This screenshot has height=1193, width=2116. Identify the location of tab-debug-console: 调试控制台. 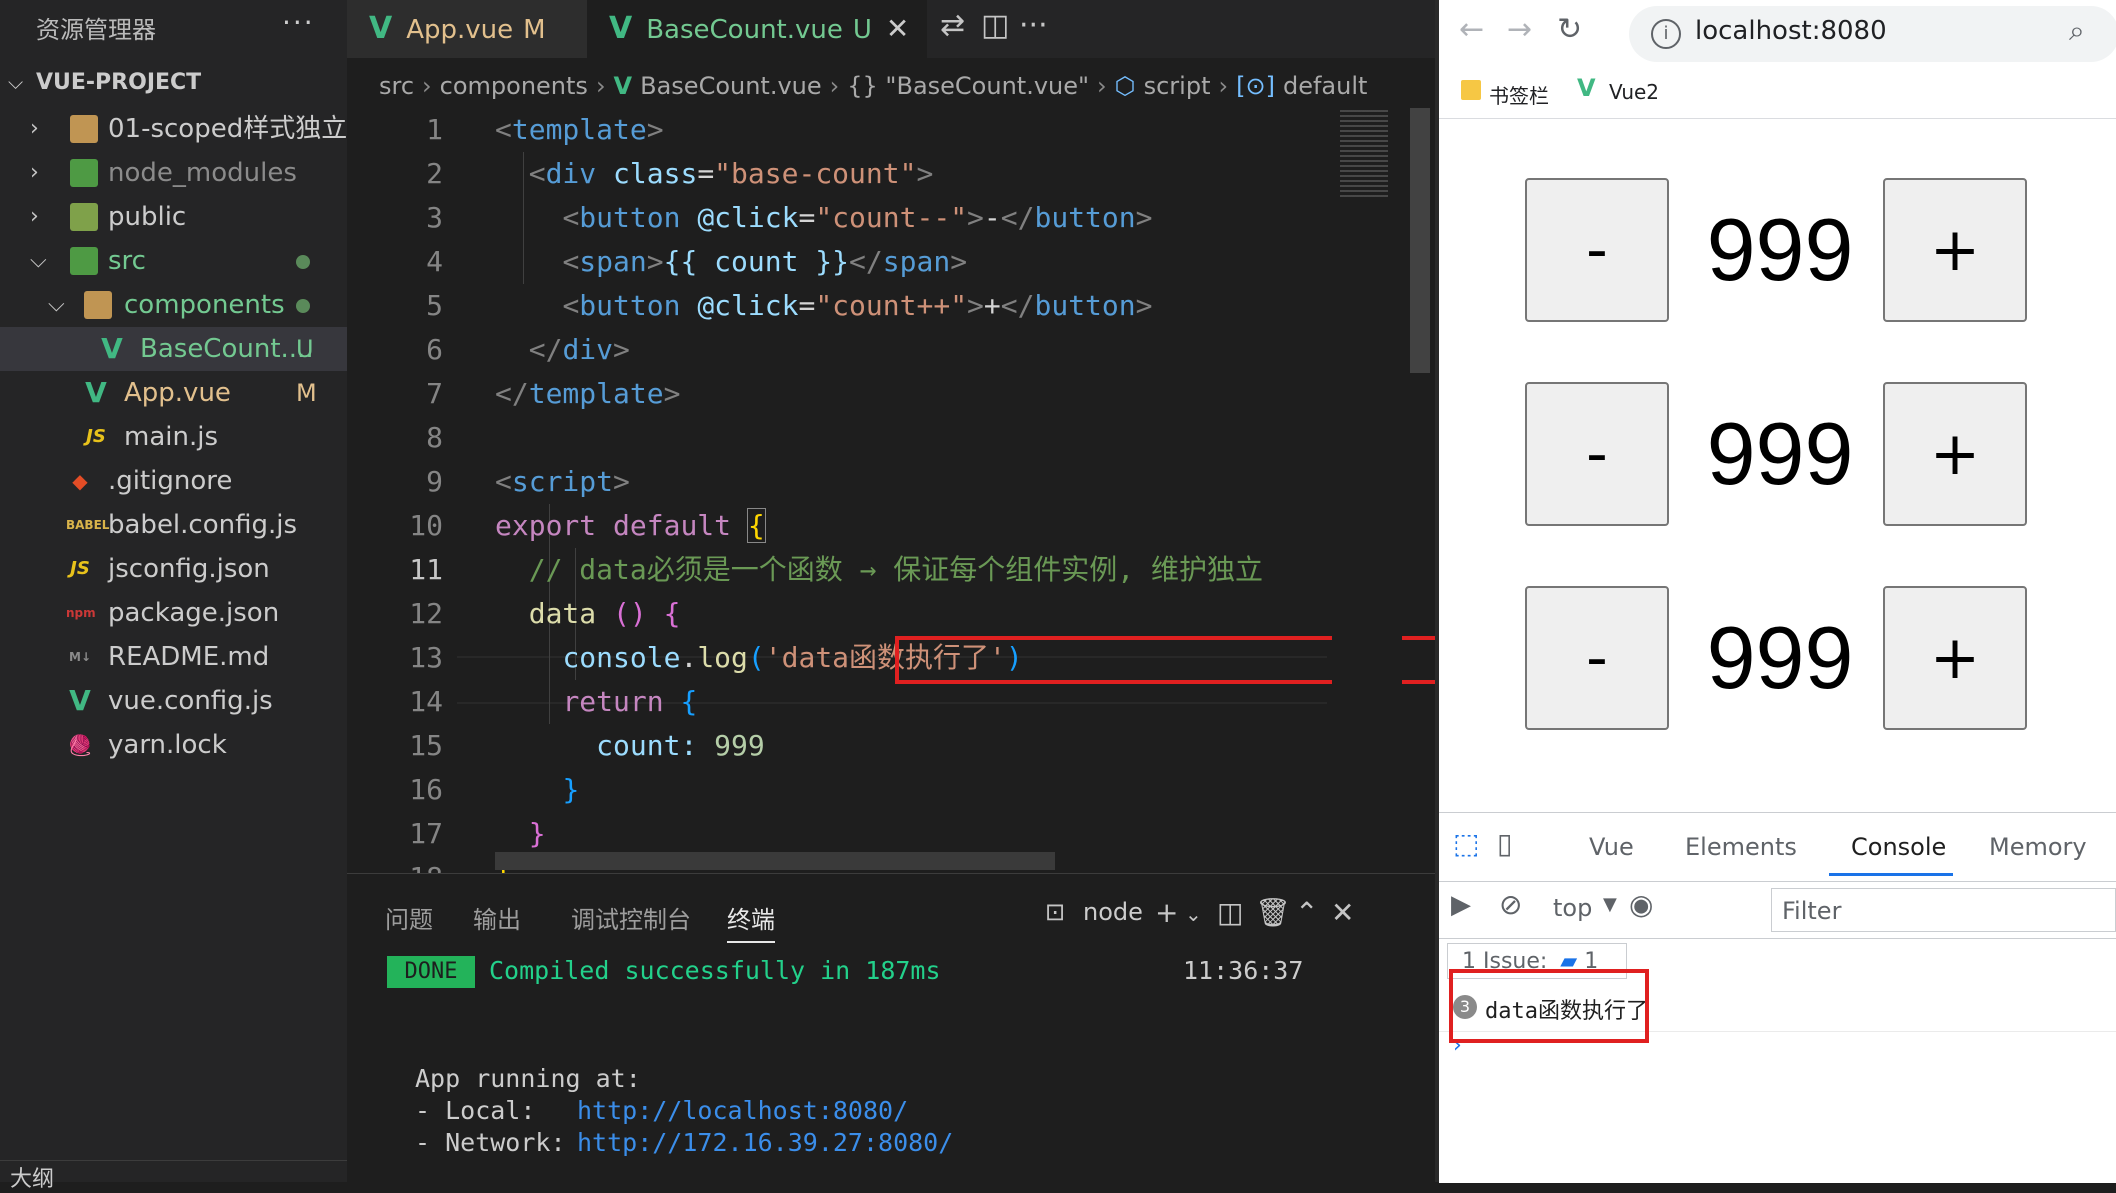
(631, 917).